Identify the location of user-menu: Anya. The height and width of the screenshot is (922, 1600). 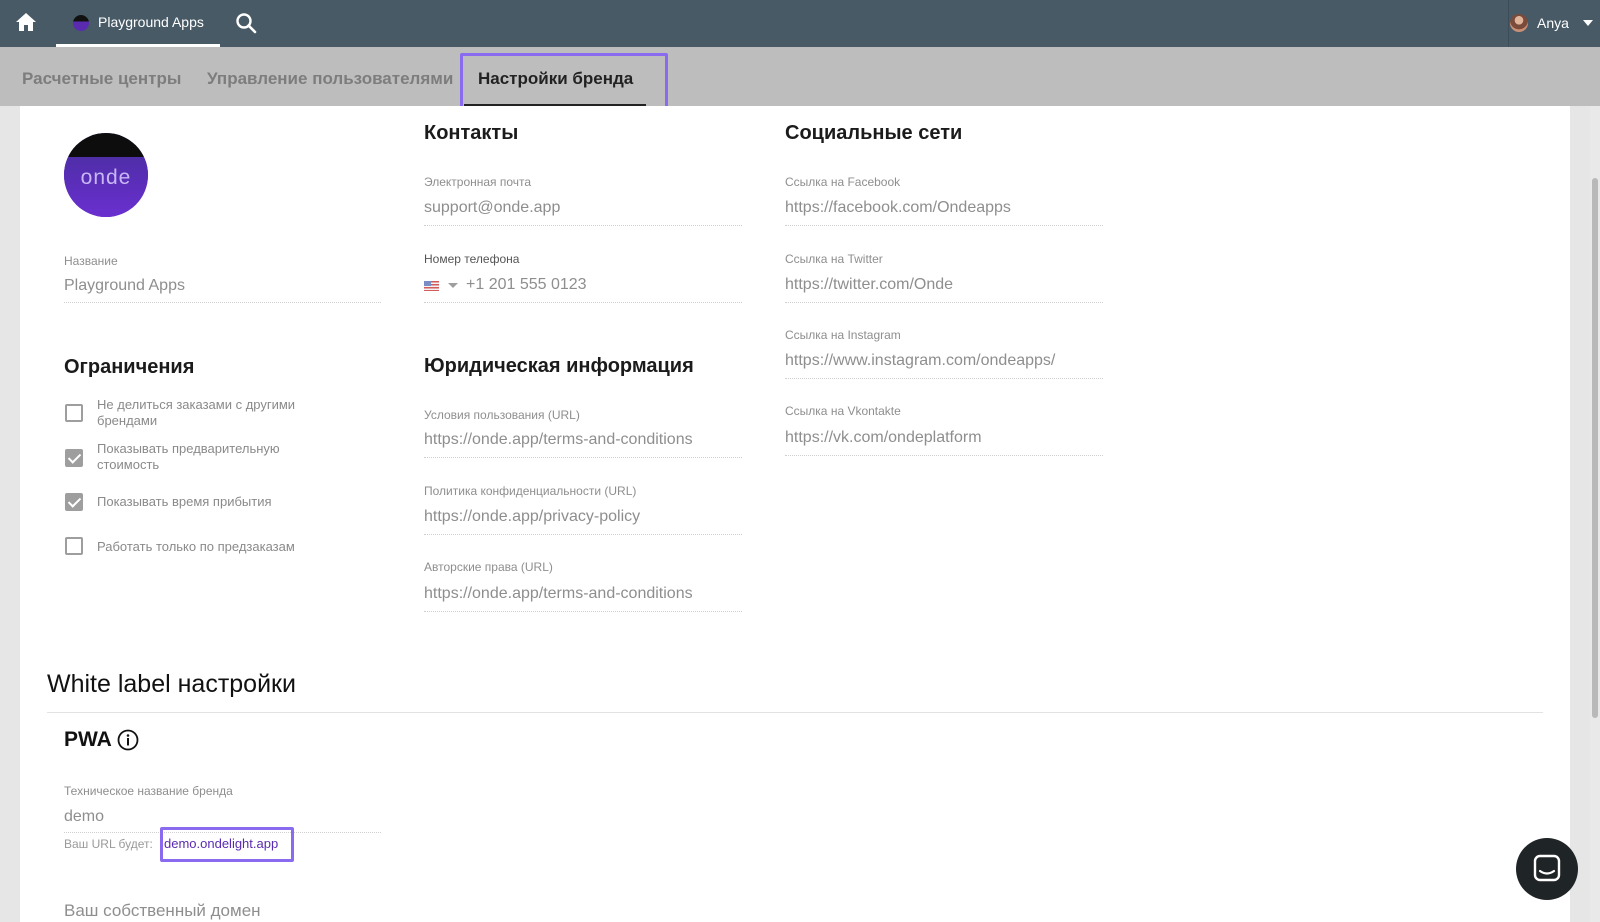
(1554, 23).